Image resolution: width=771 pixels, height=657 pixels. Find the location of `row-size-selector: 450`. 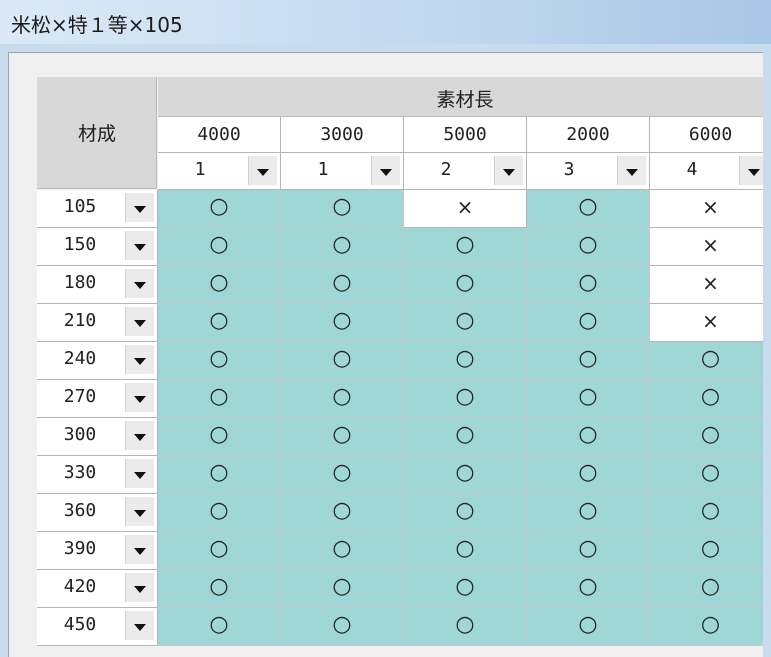

row-size-selector: 450 is located at coordinates (97, 627).